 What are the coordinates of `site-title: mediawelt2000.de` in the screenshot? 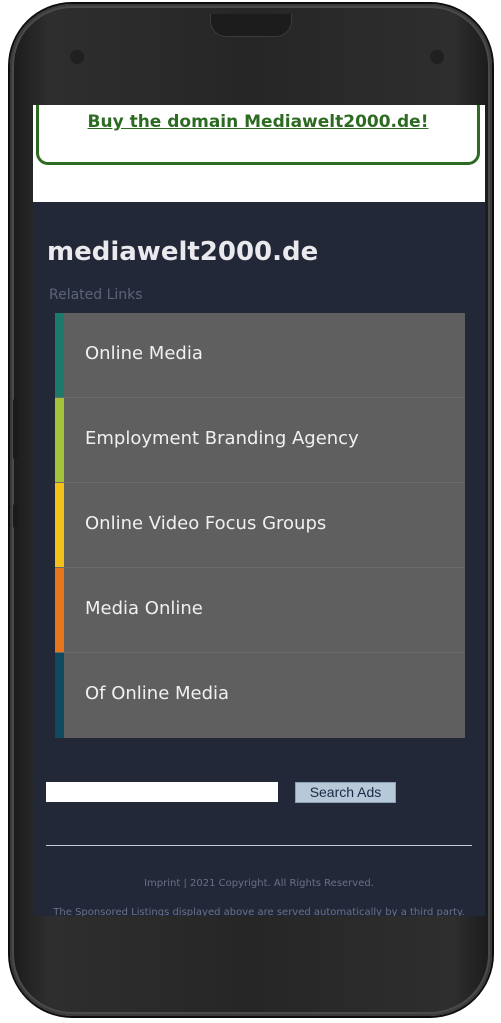 It's located at (183, 252).